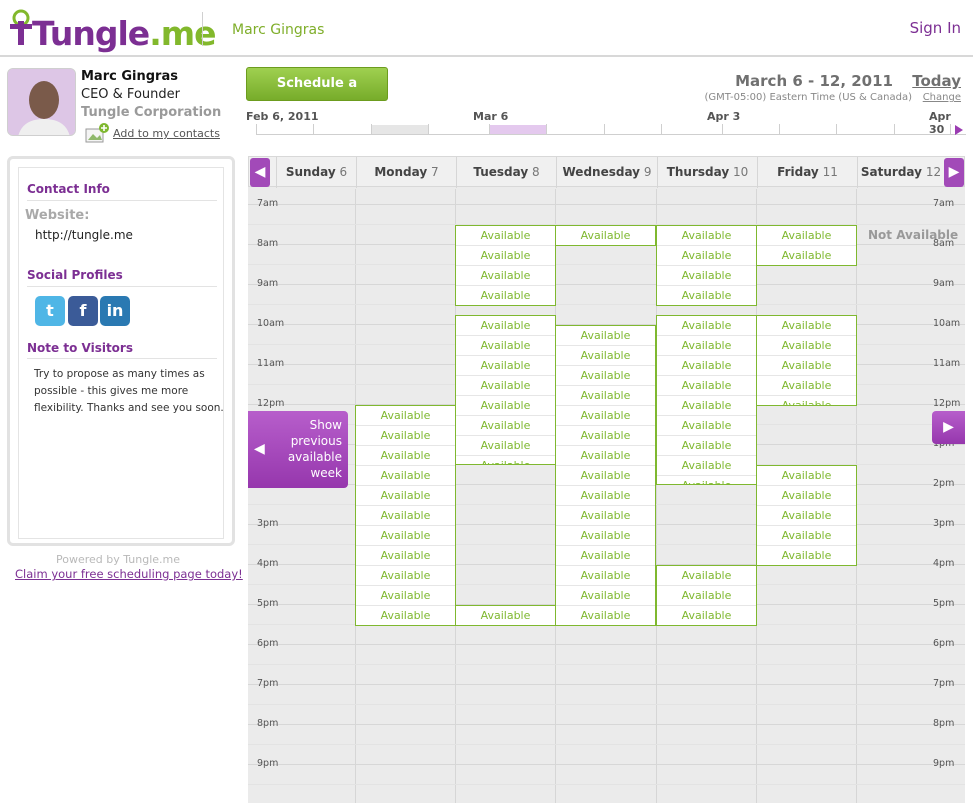 Image resolution: width=973 pixels, height=803 pixels. I want to click on available-block-thursday: Available Available Available, so click(706, 595).